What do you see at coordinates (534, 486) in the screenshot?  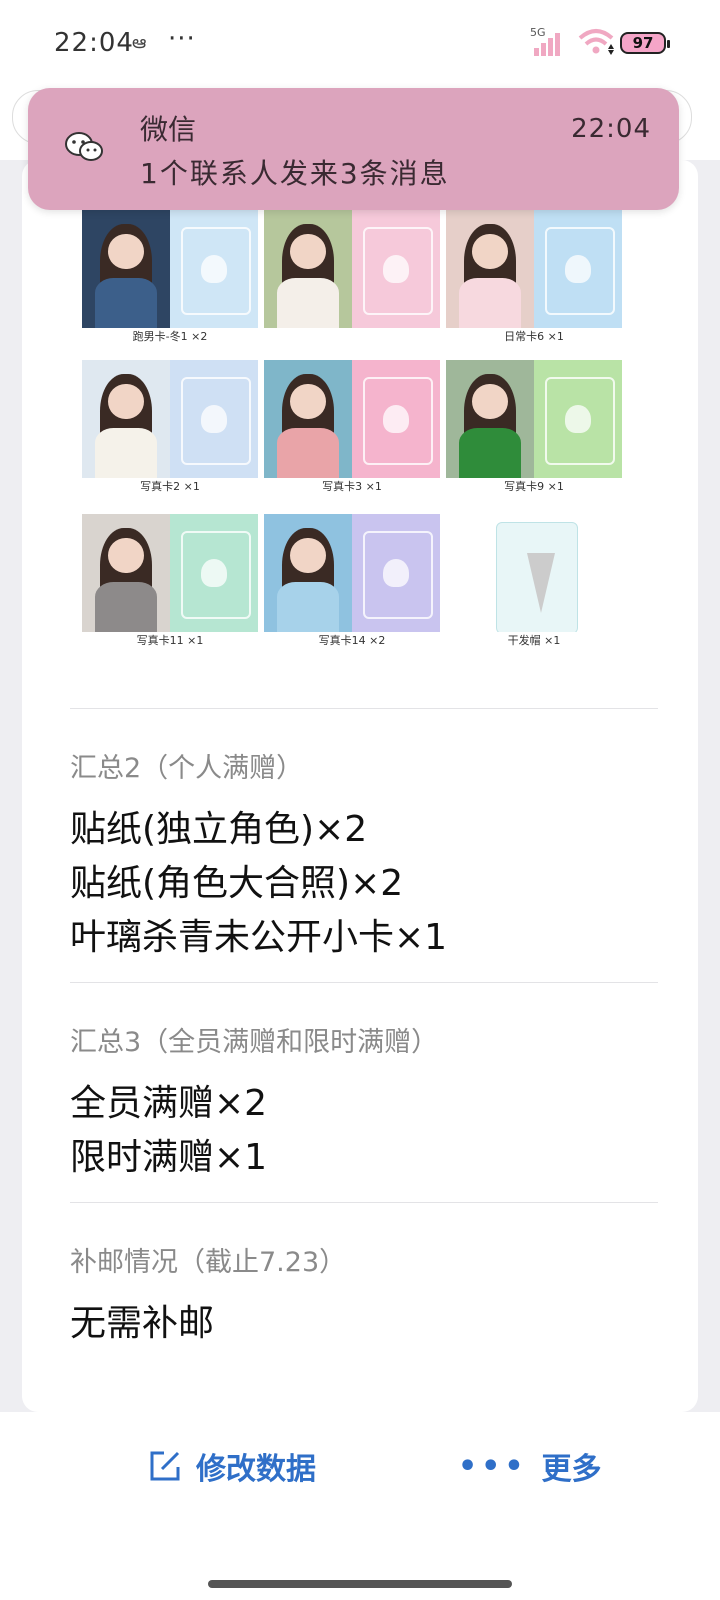 I see `product-caption: 写真卡9 ×1` at bounding box center [534, 486].